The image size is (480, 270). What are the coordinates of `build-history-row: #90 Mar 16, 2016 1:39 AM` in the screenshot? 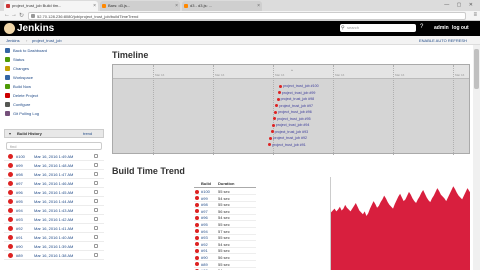 It's located at (54, 246).